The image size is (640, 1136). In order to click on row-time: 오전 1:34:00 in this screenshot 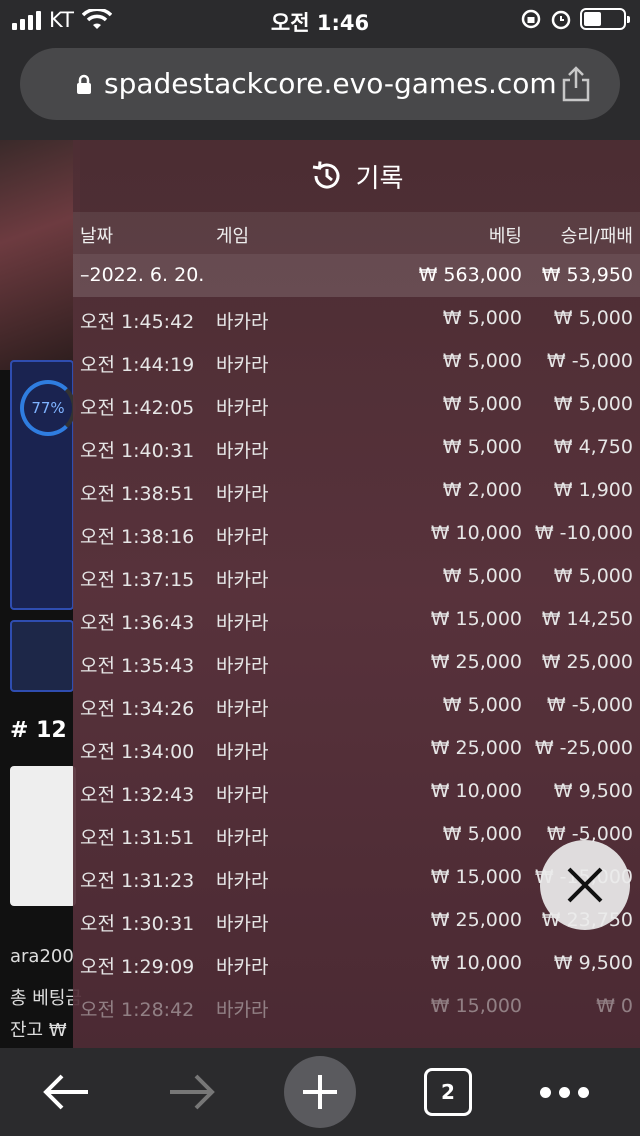, I will do `click(137, 752)`.